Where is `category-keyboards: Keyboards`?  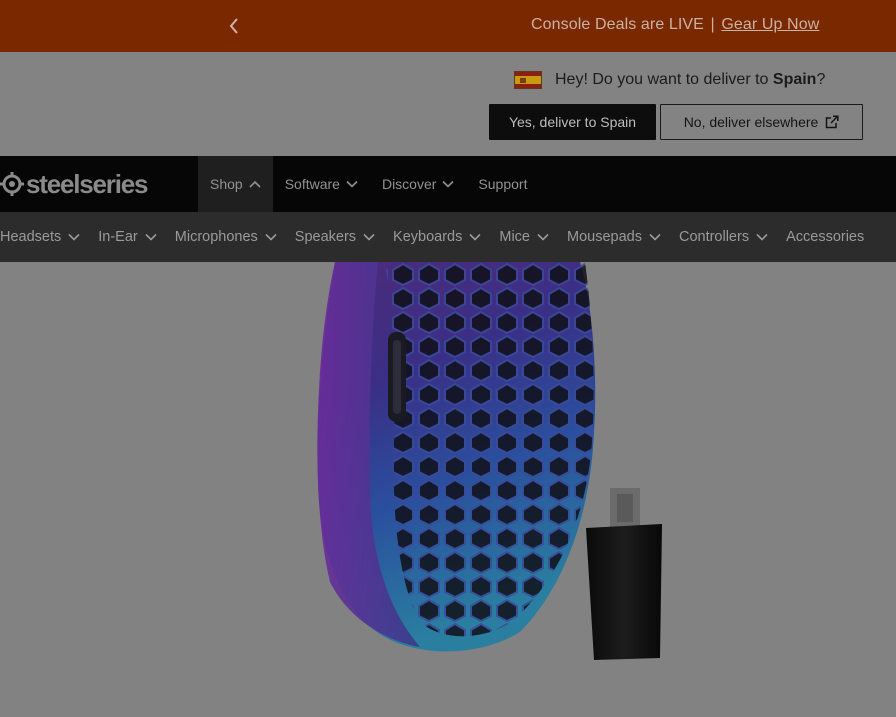
category-keyboards: Keyboards is located at coordinates (446, 237).